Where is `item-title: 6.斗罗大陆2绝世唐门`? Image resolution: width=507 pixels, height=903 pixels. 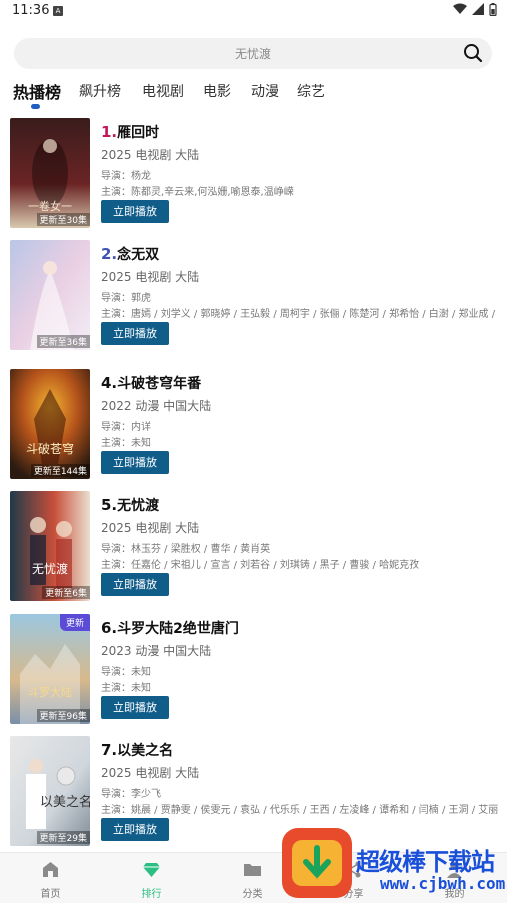 item-title: 6.斗罗大陆2绝世唐门 is located at coordinates (170, 628).